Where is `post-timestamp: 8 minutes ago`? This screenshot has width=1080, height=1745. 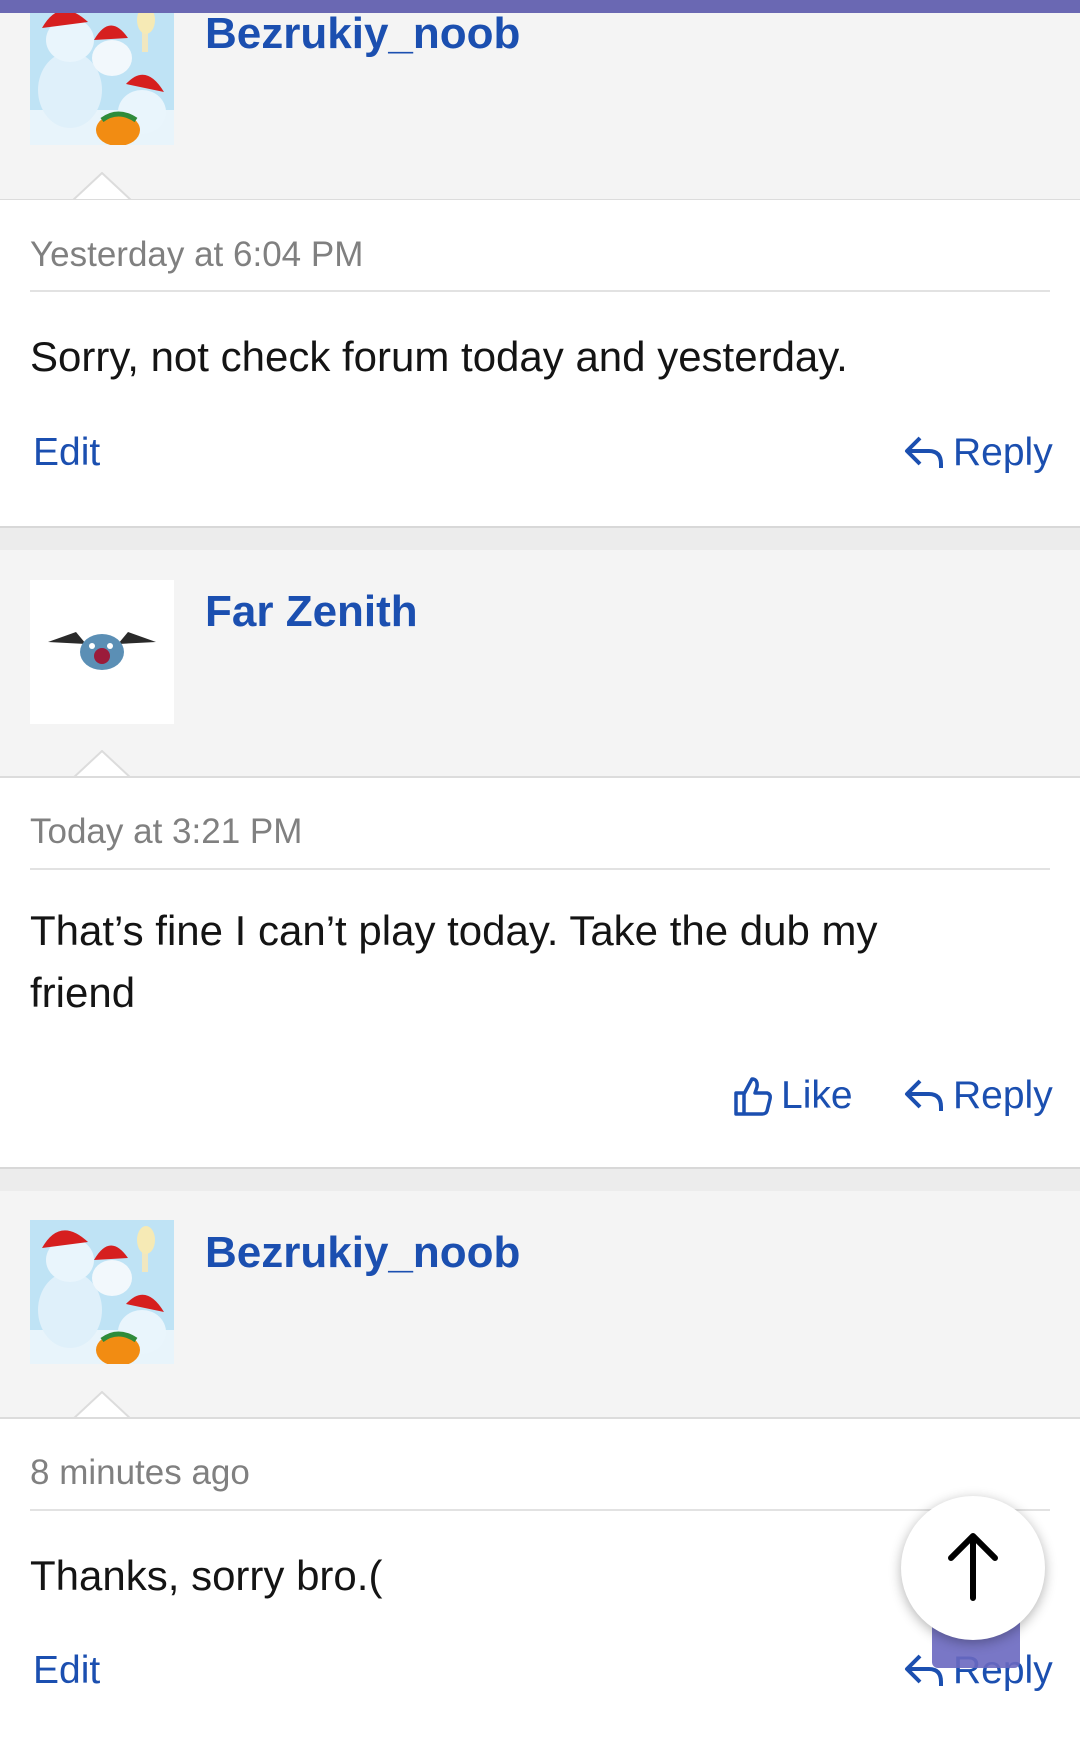
post-timestamp: 8 minutes ago is located at coordinates (140, 1473).